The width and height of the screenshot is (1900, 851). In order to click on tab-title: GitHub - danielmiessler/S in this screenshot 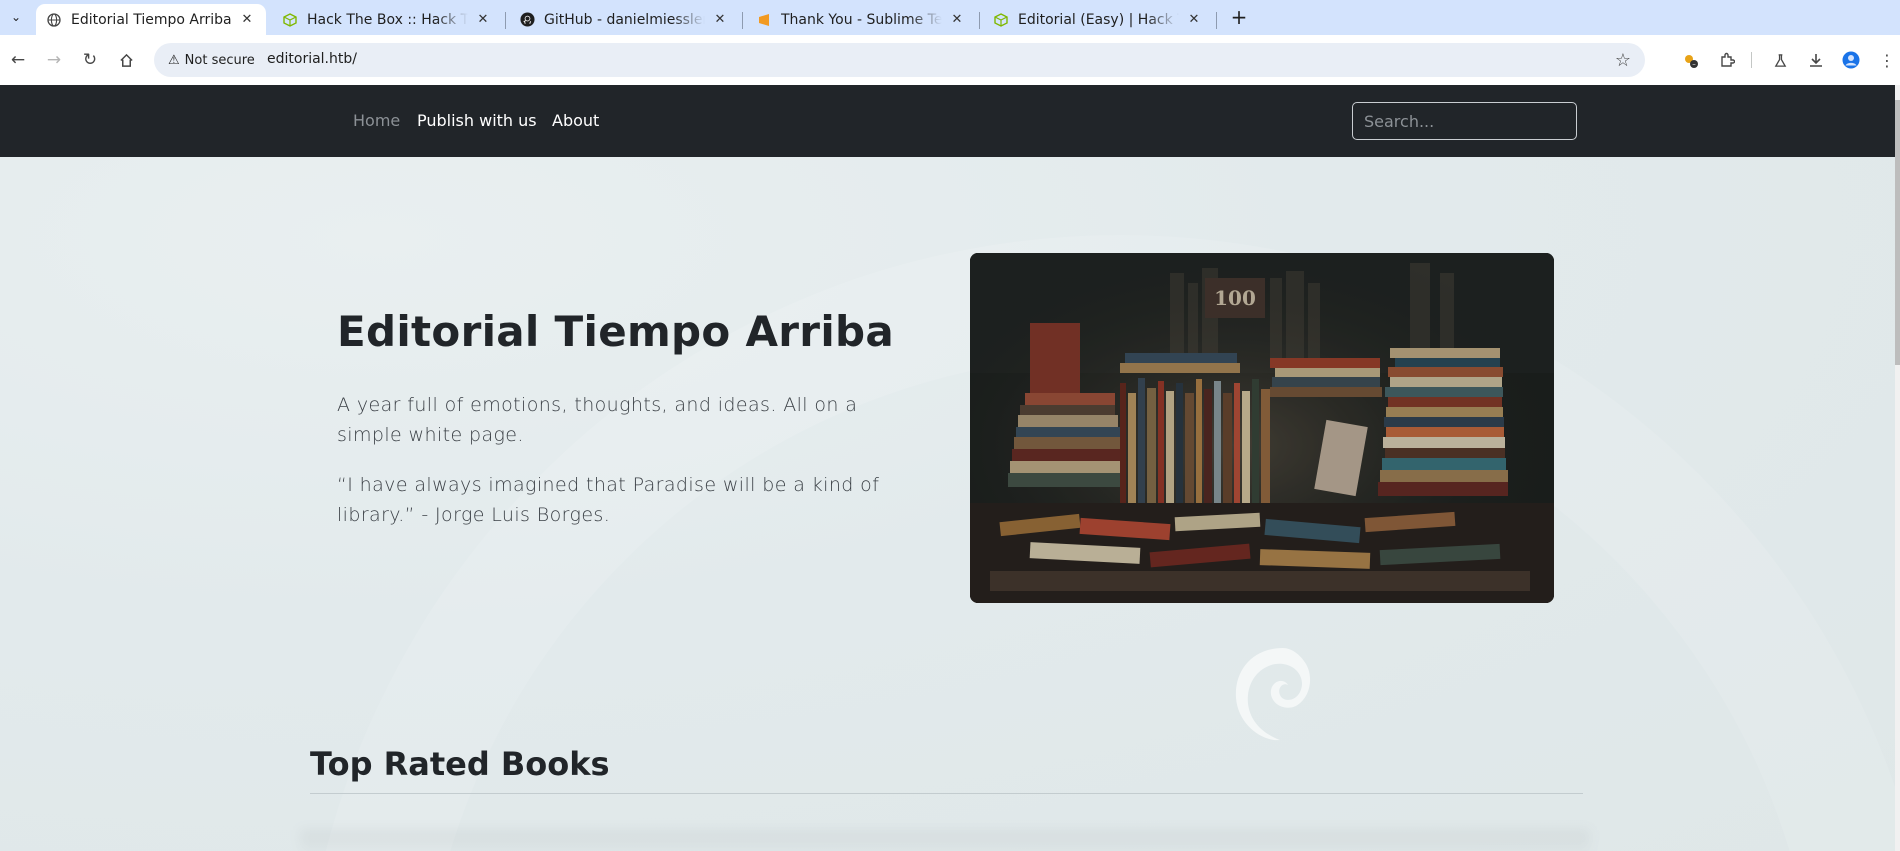, I will do `click(624, 19)`.